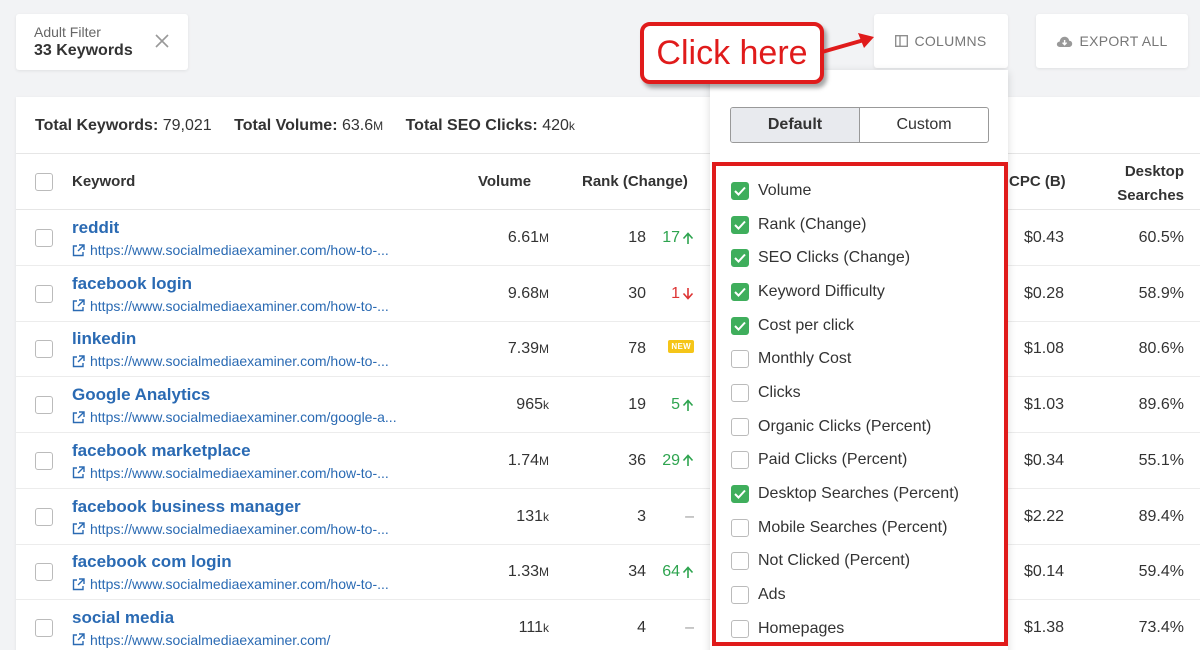 Image resolution: width=1200 pixels, height=650 pixels. Describe the element at coordinates (529, 516) in the screenshot. I see `volume-value: 131` at that location.